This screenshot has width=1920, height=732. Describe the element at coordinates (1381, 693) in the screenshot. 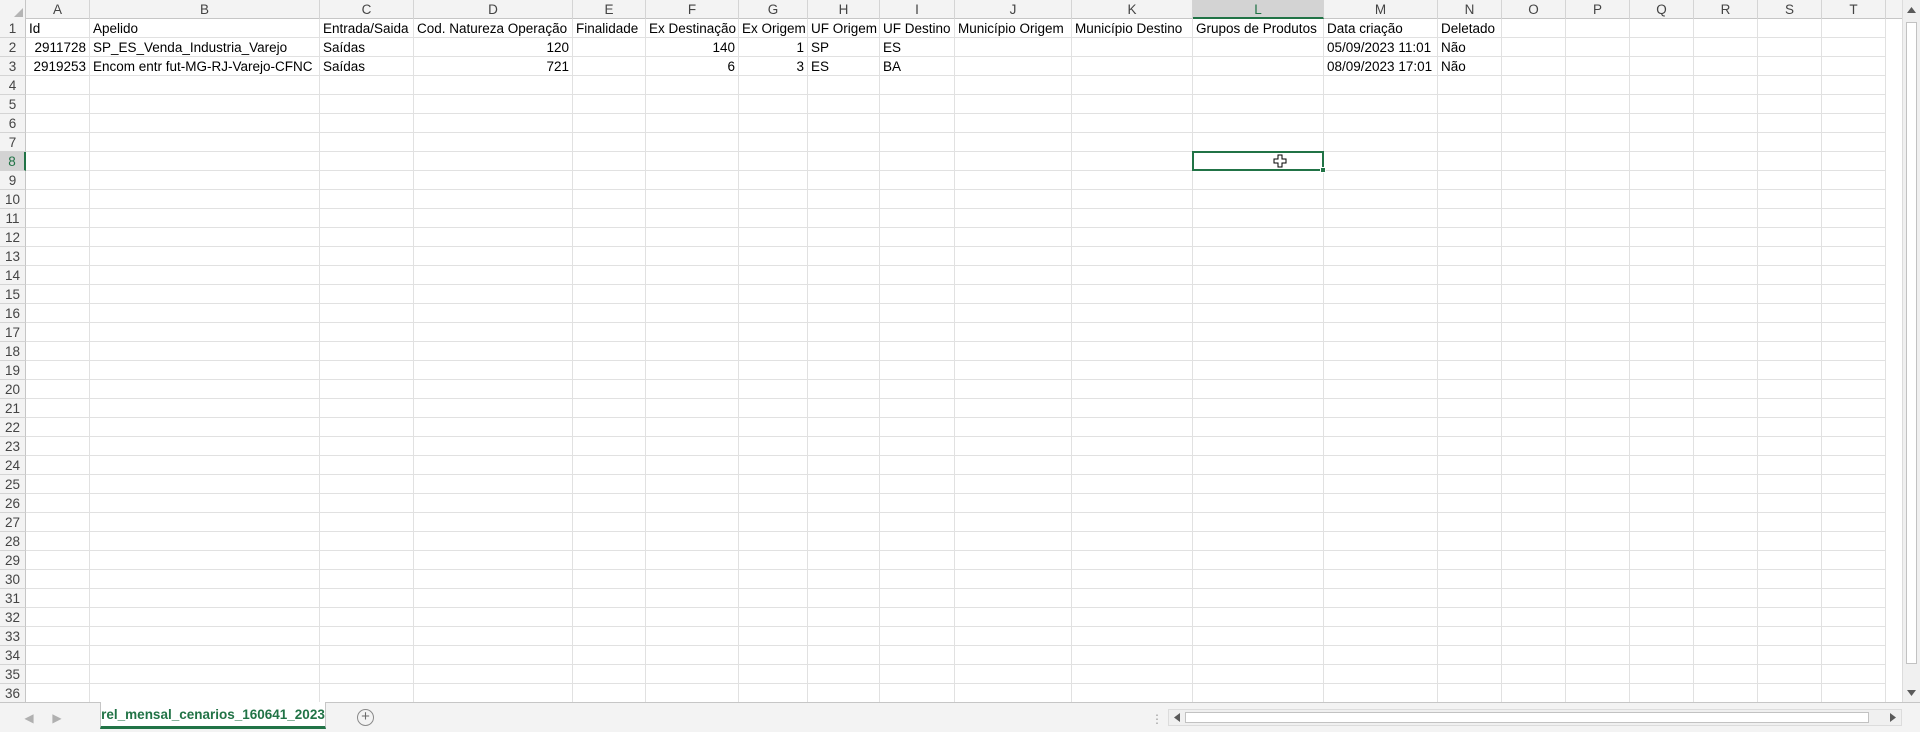

I see `cell-M36` at that location.